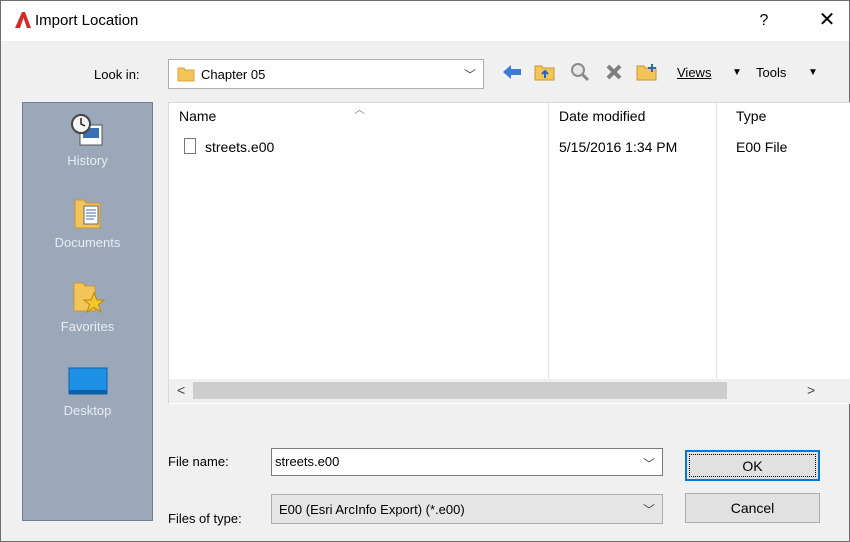 Image resolution: width=850 pixels, height=542 pixels. I want to click on place-documents: Documents, so click(87, 221).